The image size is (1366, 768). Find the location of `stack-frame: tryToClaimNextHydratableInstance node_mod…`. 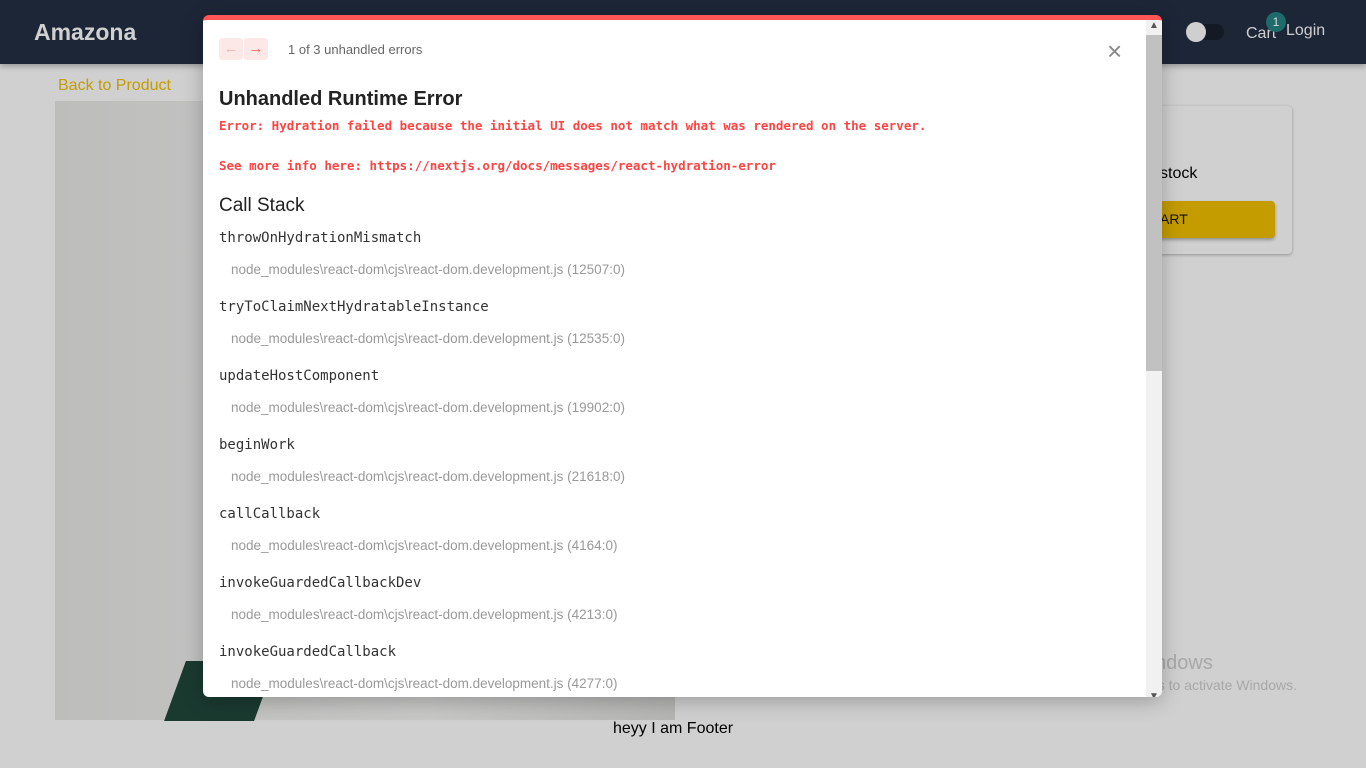

stack-frame: tryToClaimNextHydratableInstance node_mod… is located at coordinates (679, 333).